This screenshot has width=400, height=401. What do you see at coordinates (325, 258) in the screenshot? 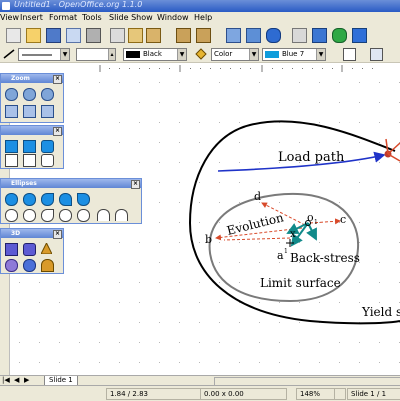
I see `label-back-stress: Back-stress` at bounding box center [325, 258].